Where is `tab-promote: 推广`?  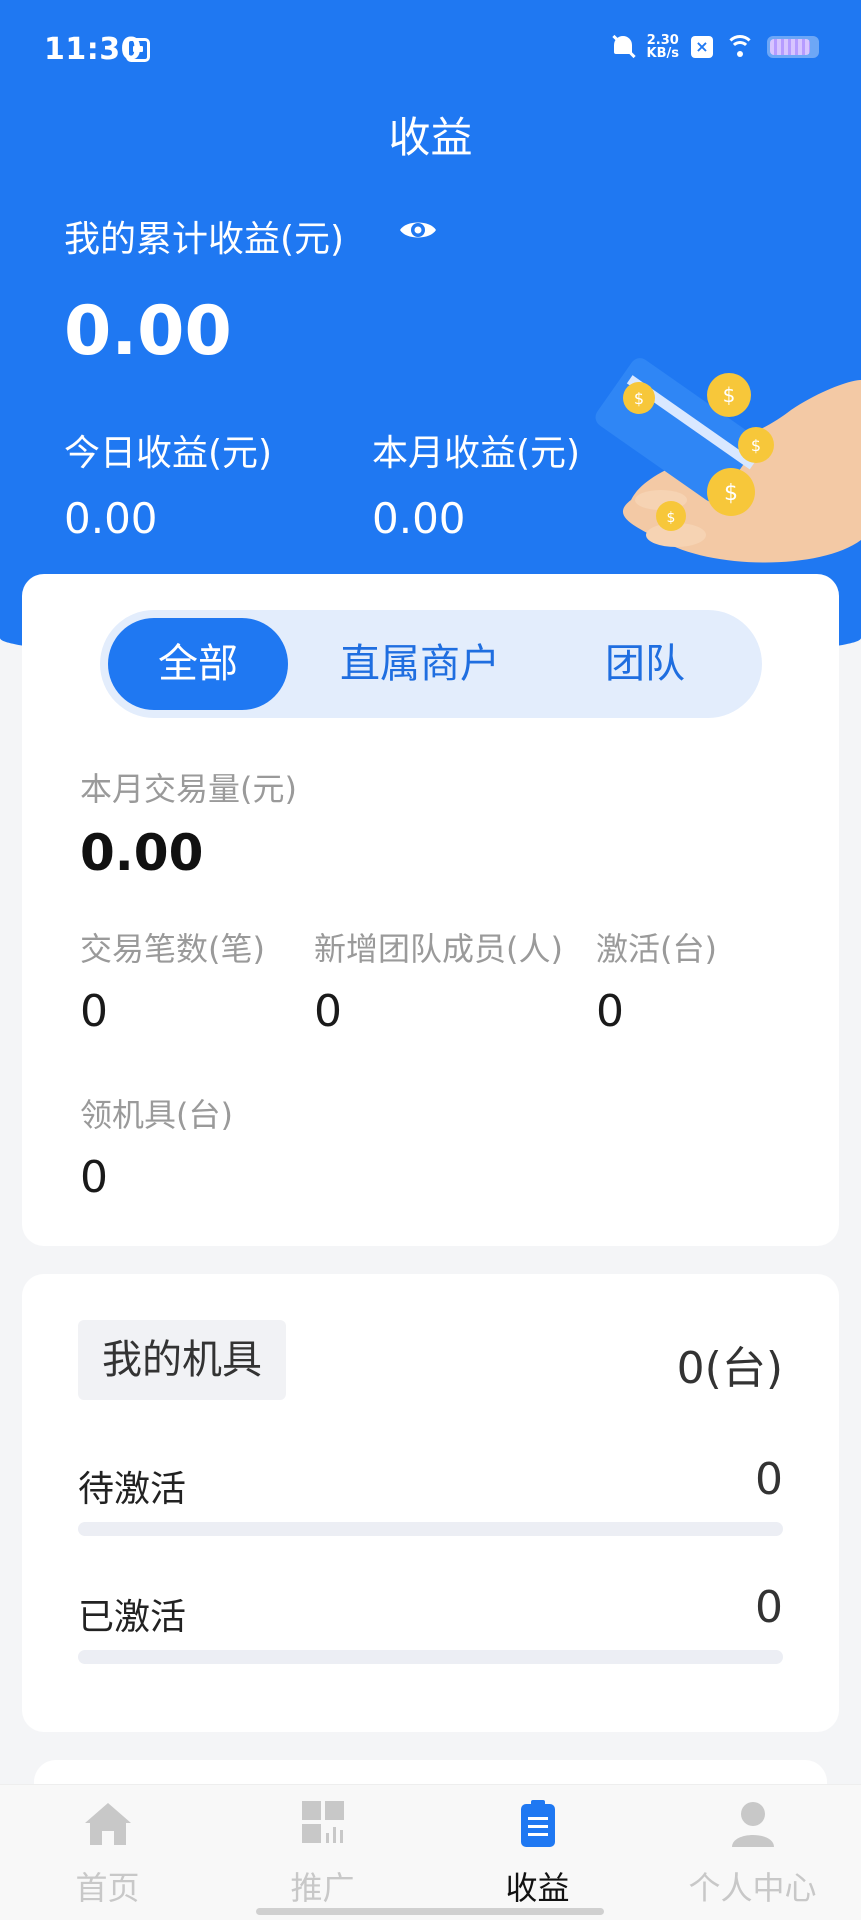 tab-promote: 推广 is located at coordinates (322, 1854).